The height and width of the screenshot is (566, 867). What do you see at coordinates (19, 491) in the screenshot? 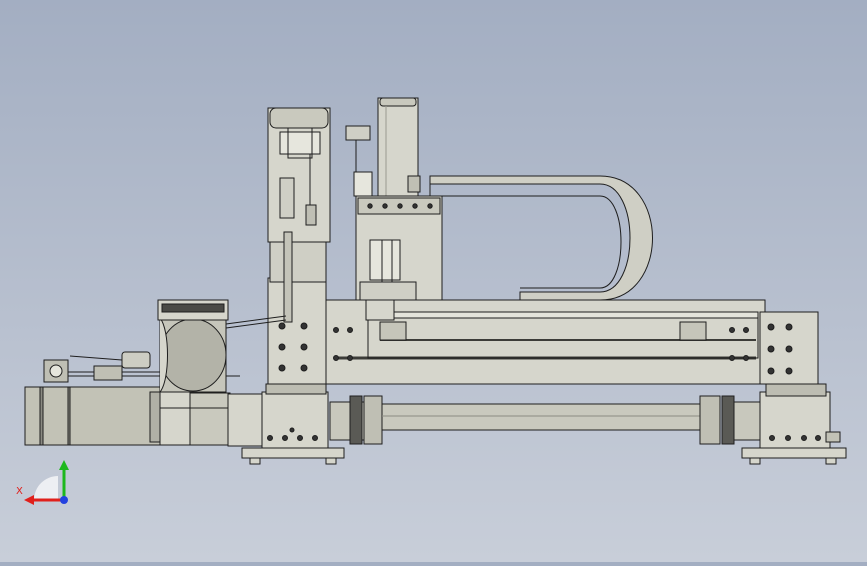
I see `triad-x-label: X` at bounding box center [19, 491].